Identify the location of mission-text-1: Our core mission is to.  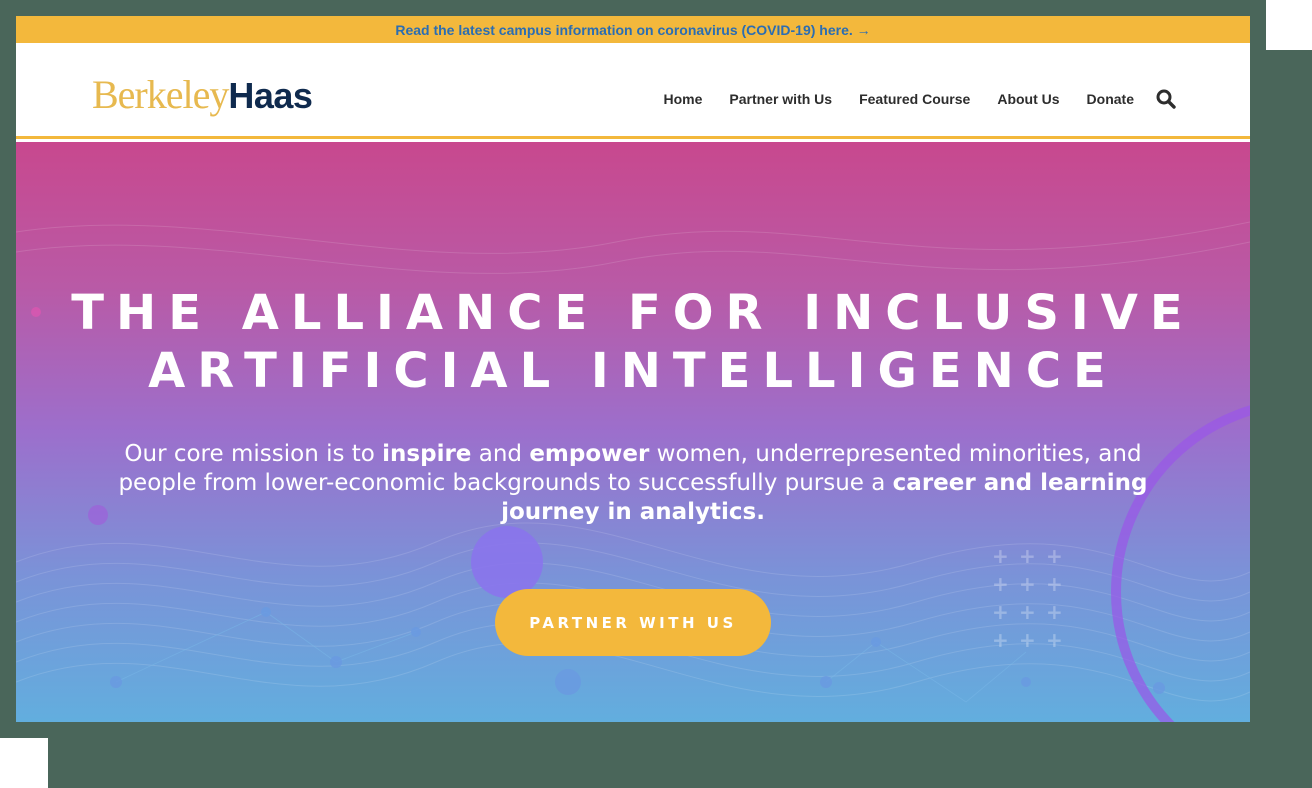
(253, 454).